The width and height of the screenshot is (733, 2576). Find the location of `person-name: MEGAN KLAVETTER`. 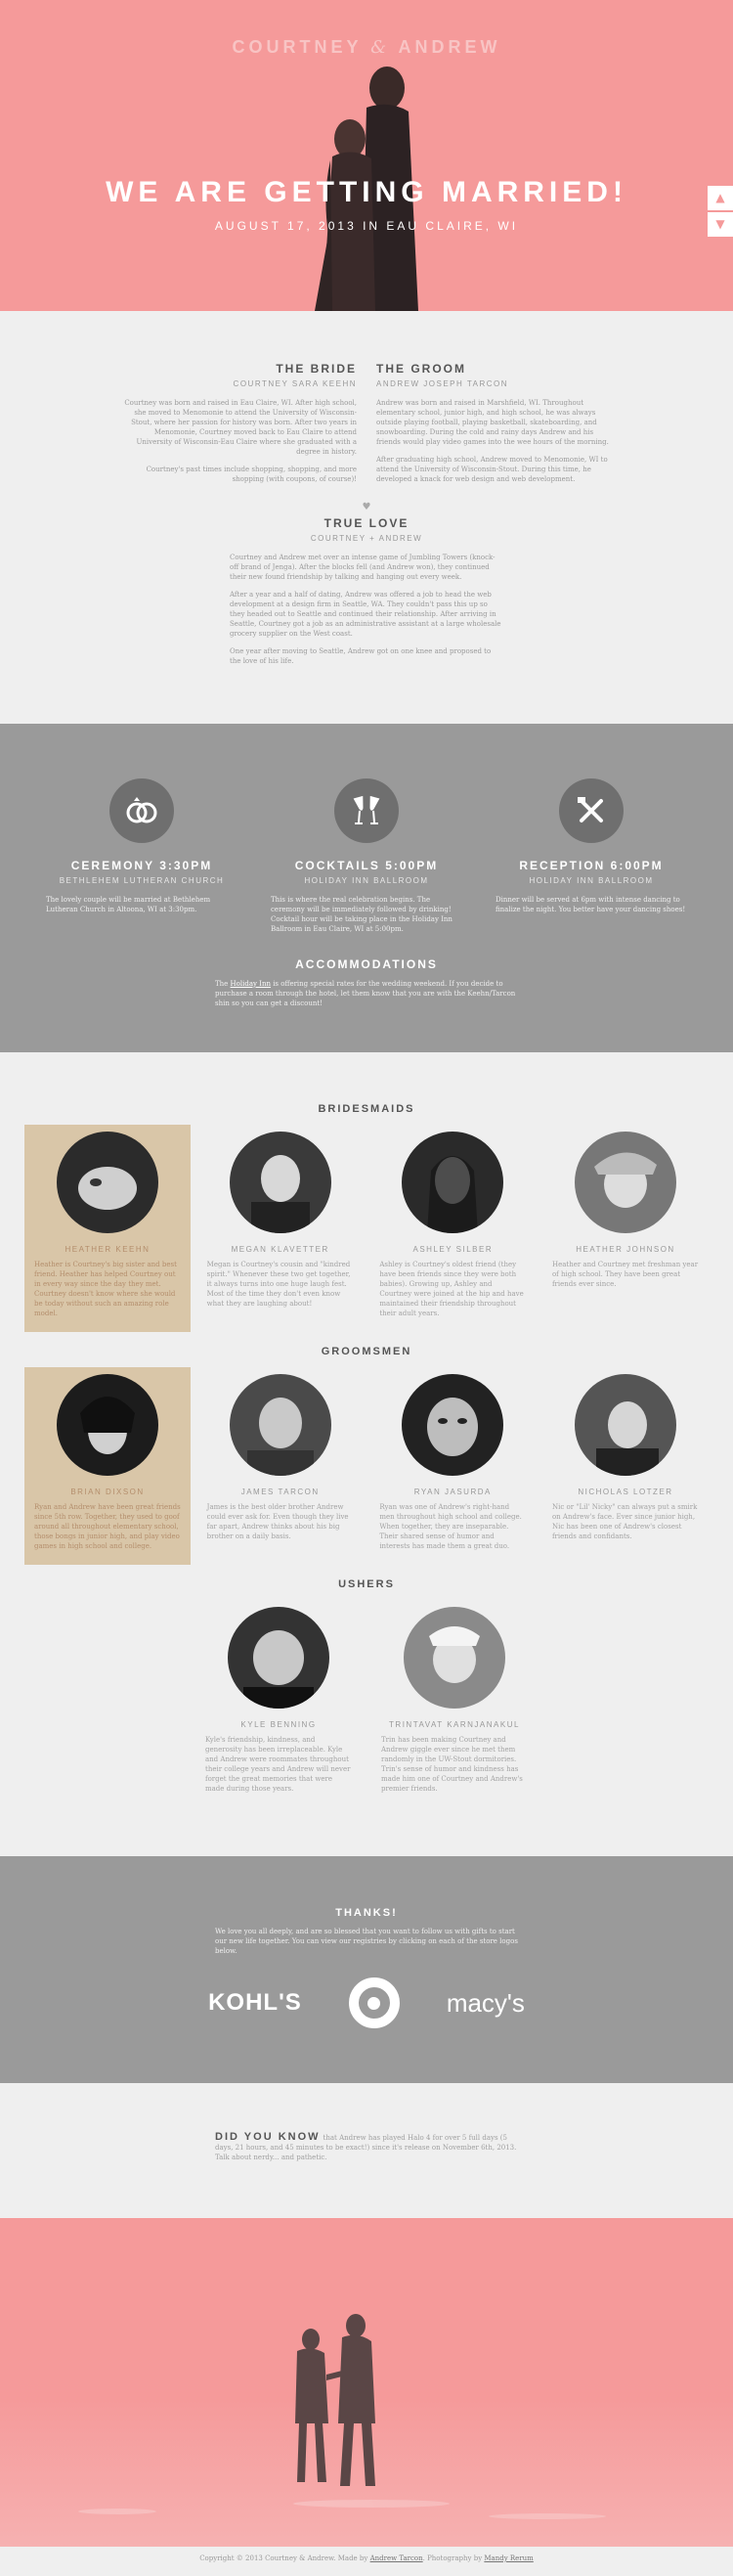

person-name: MEGAN KLAVETTER is located at coordinates (280, 1250).